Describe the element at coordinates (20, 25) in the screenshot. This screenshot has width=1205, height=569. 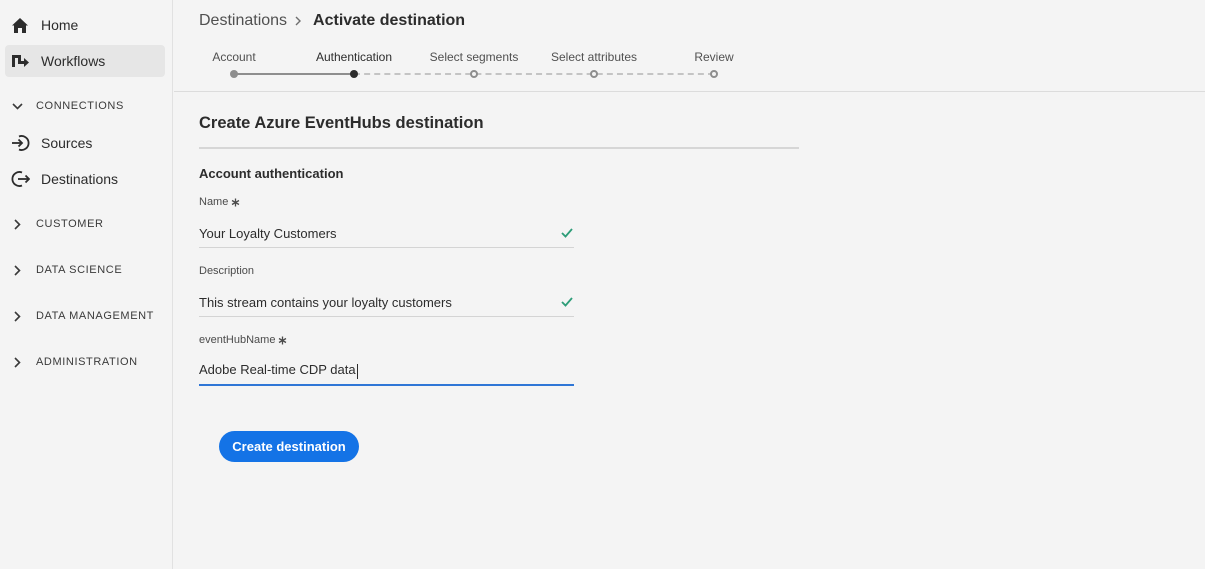
I see `home-icon` at that location.